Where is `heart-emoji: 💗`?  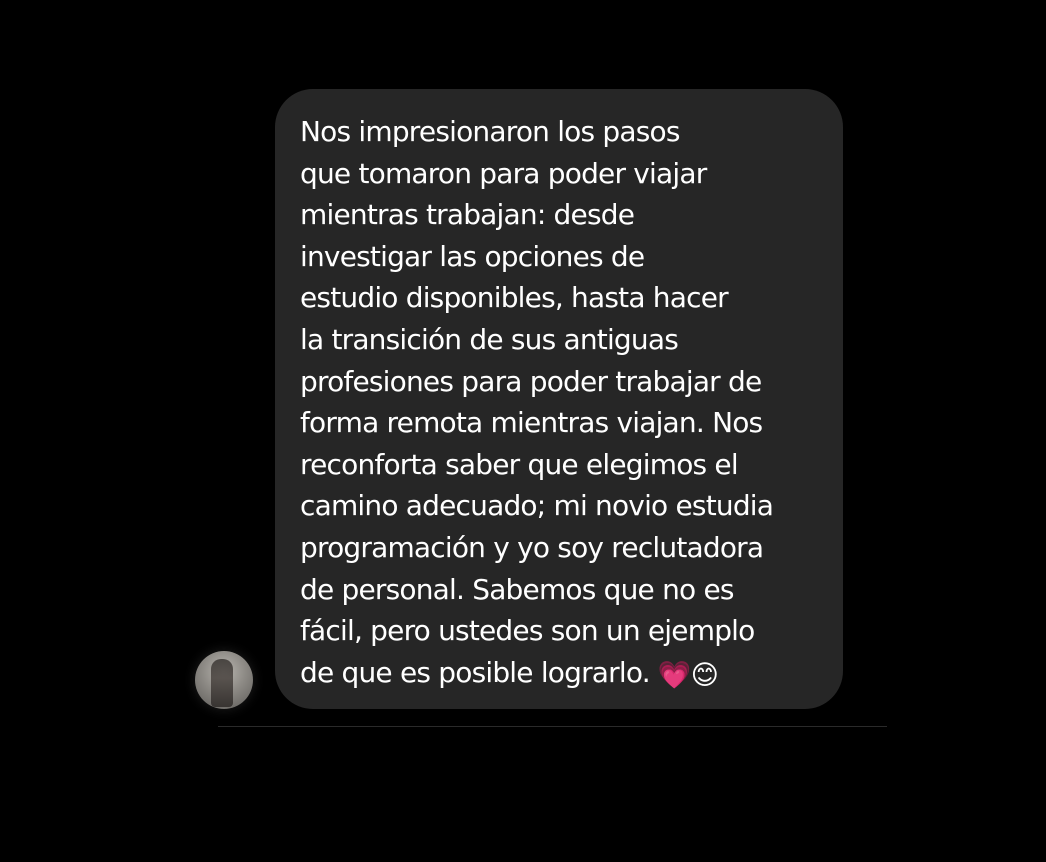
heart-emoji: 💗 is located at coordinates (674, 675).